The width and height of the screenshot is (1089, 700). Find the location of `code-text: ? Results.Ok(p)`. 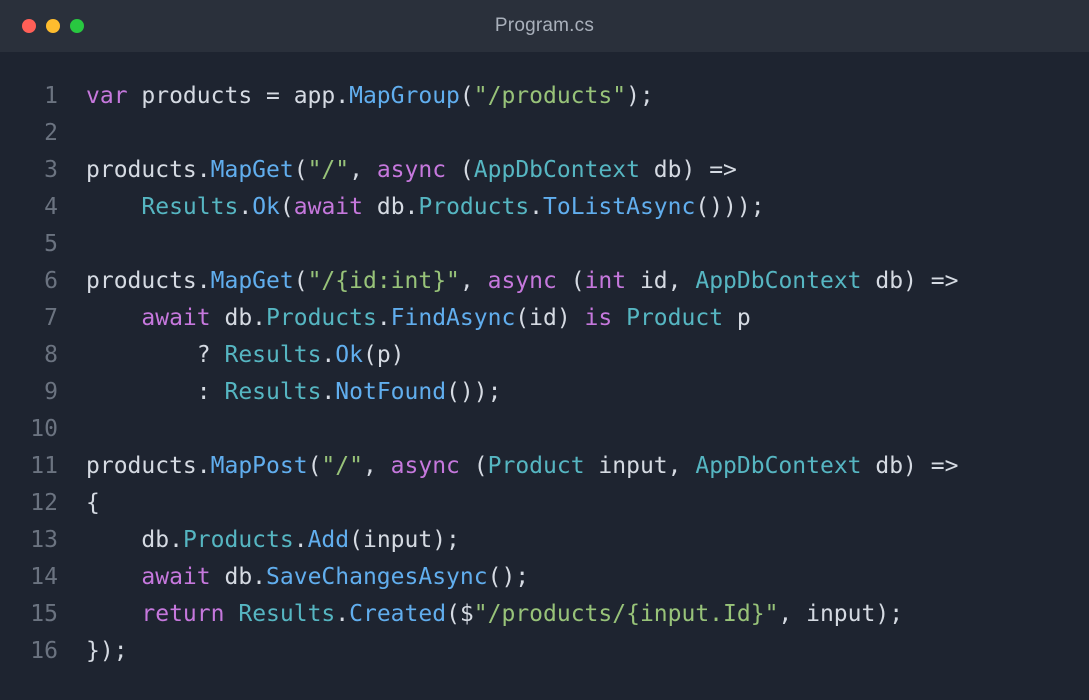

code-text: ? Results.Ok(p) is located at coordinates (231, 355).